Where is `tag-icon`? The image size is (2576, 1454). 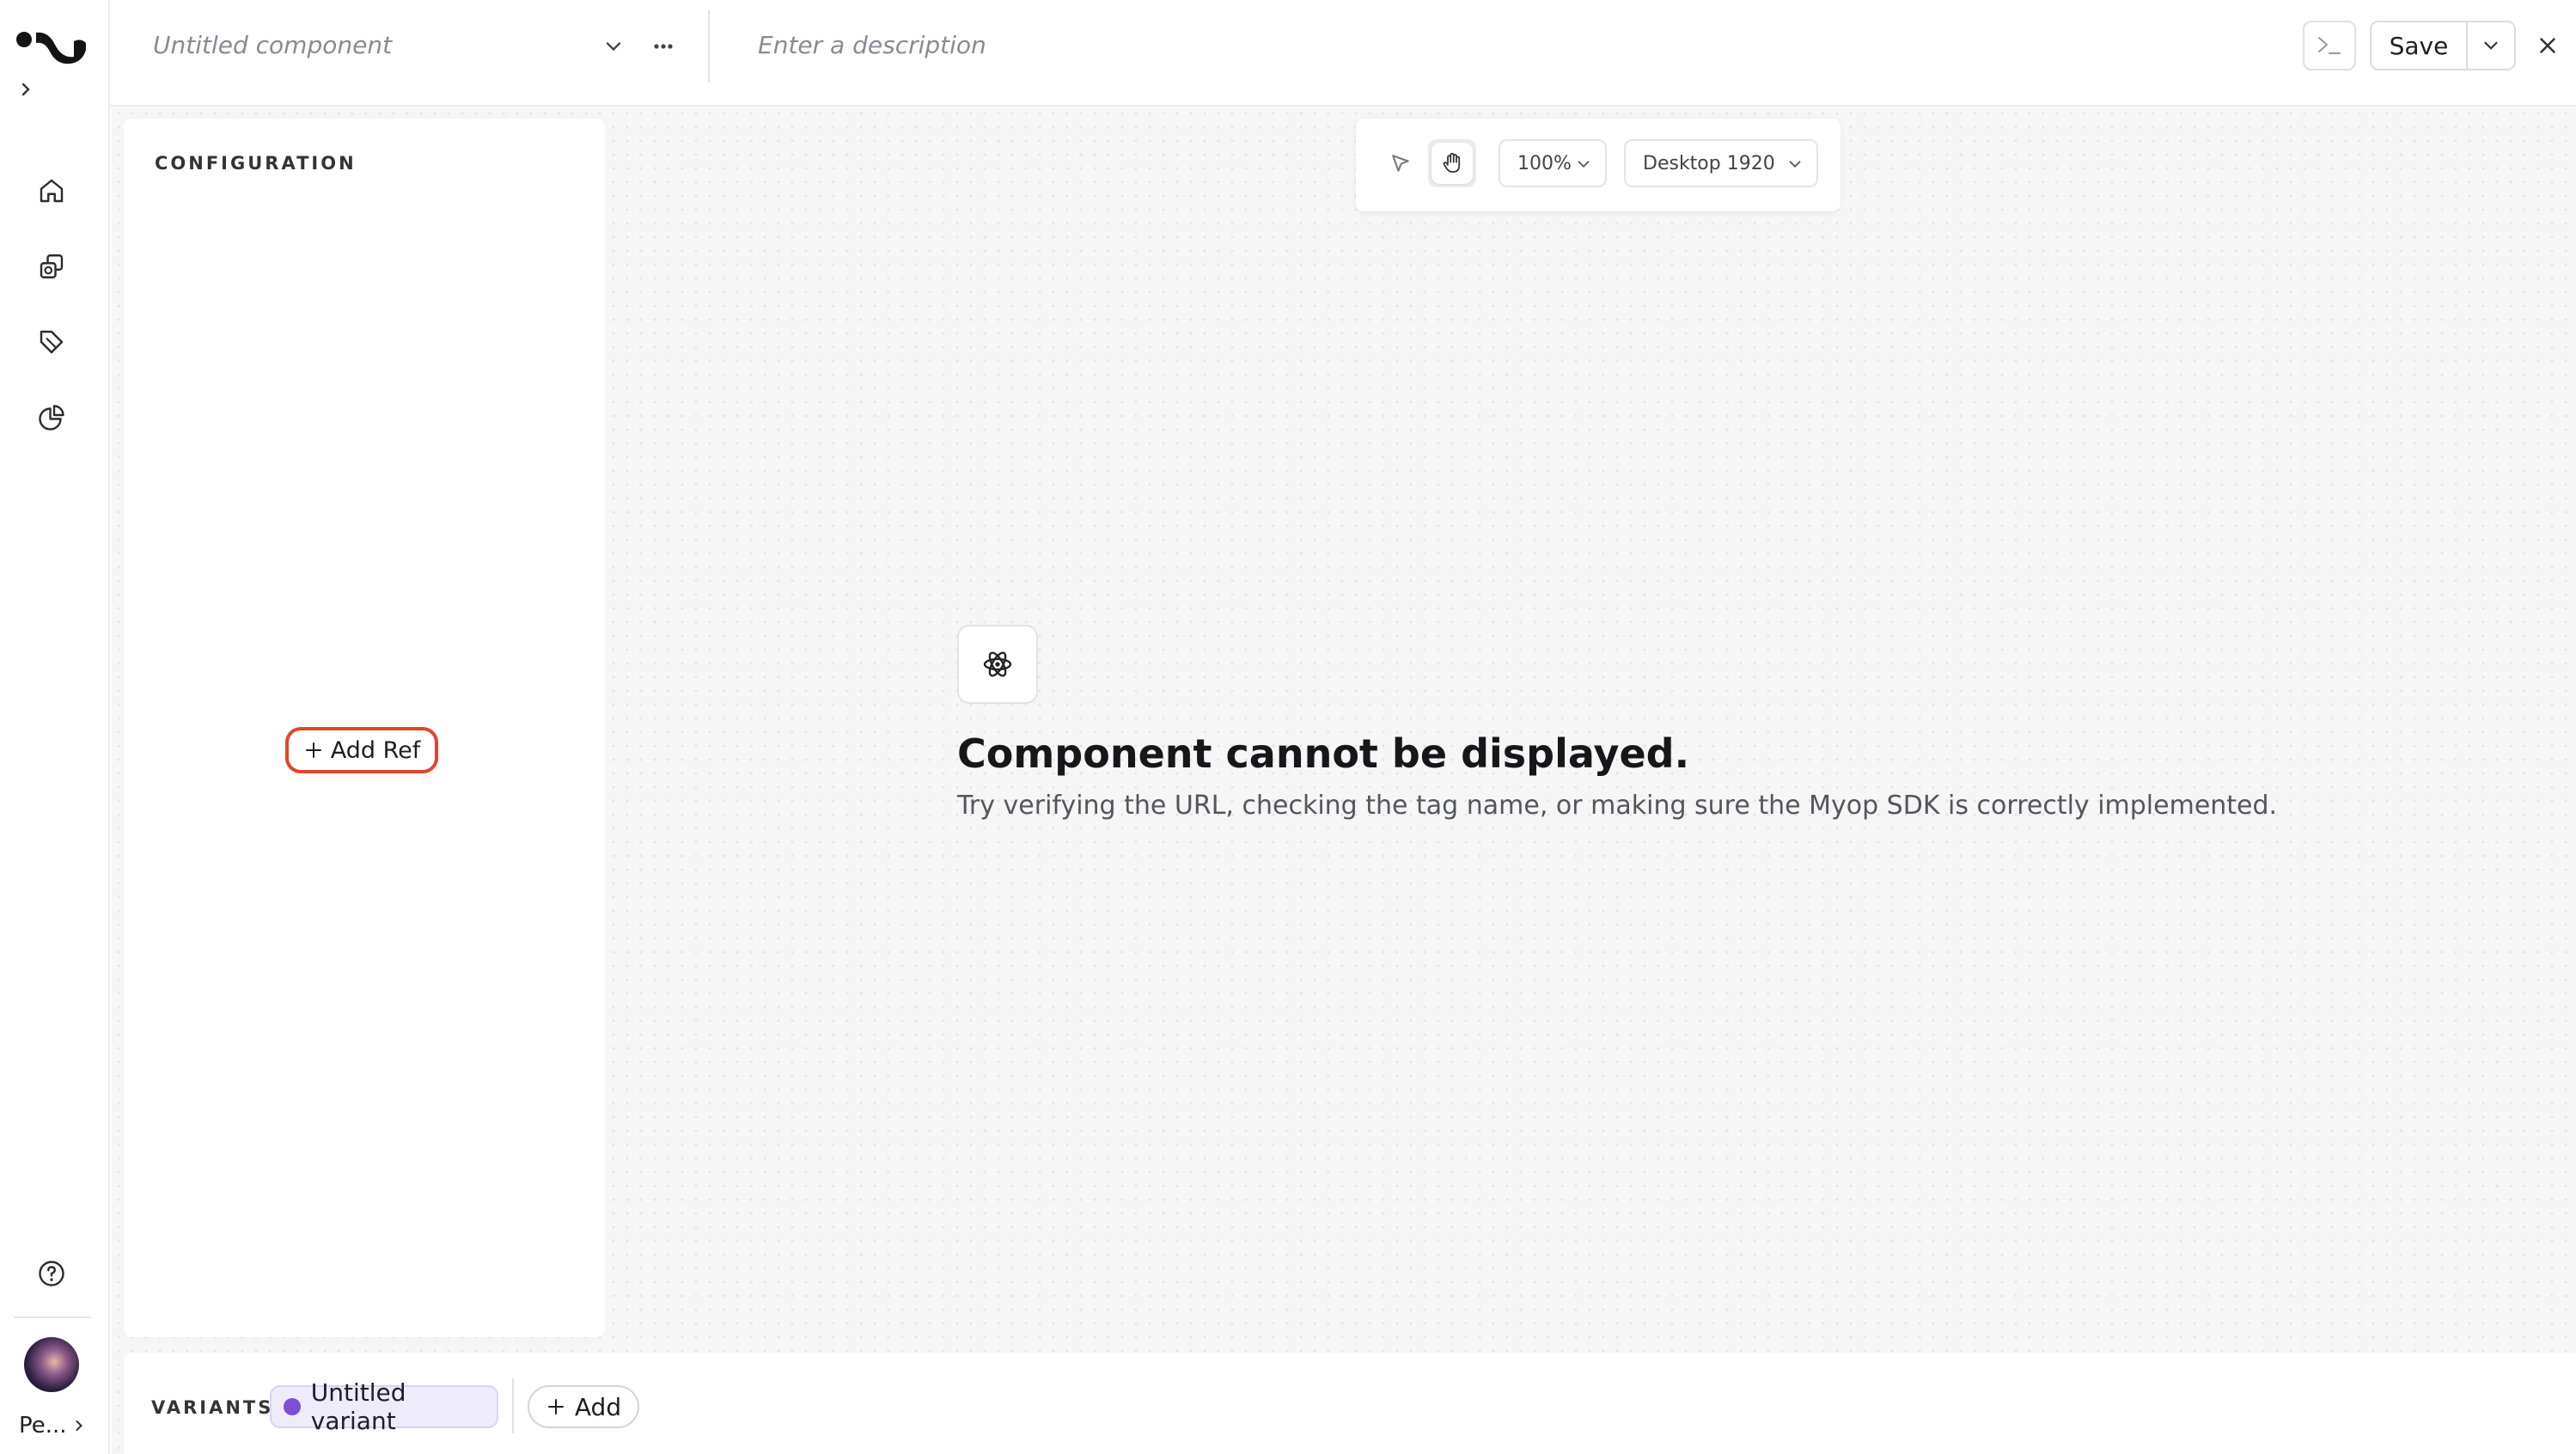
tag-icon is located at coordinates (51, 342).